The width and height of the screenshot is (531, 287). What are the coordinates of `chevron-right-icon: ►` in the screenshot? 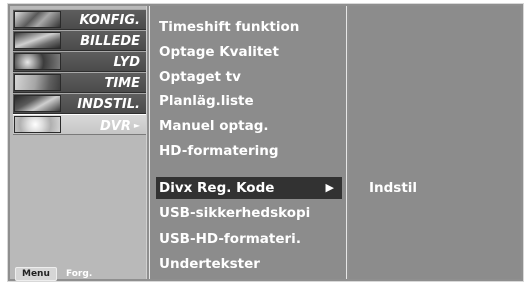 It's located at (136, 125).